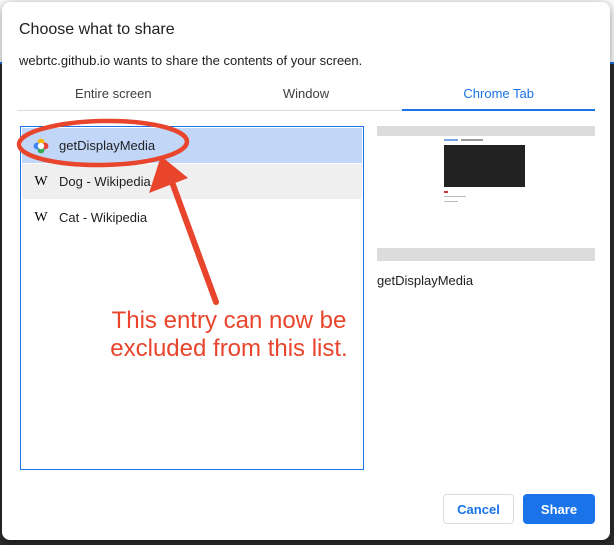 This screenshot has width=614, height=545. I want to click on annotation-line: This entry can now be, so click(229, 320).